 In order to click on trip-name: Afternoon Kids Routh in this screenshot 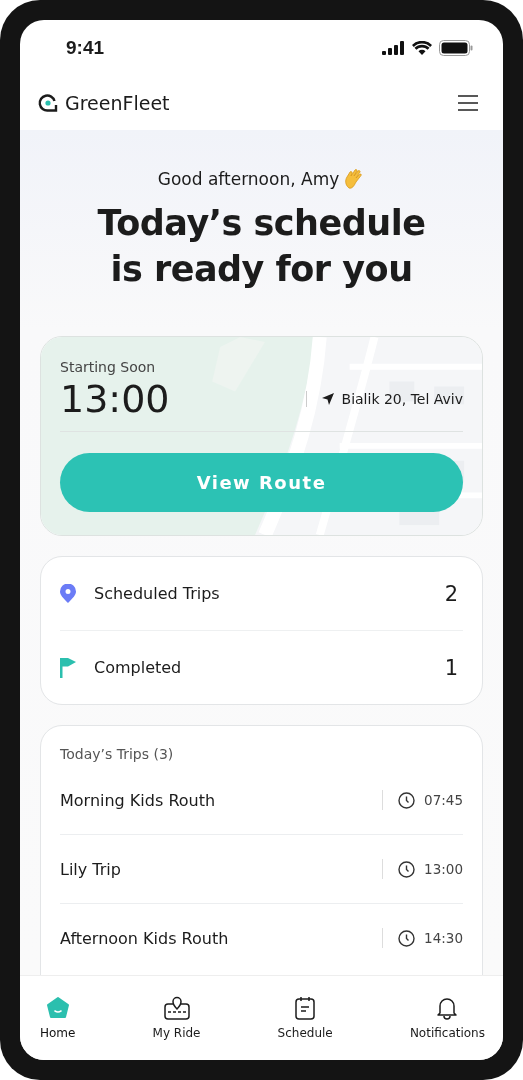, I will do `click(145, 938)`.